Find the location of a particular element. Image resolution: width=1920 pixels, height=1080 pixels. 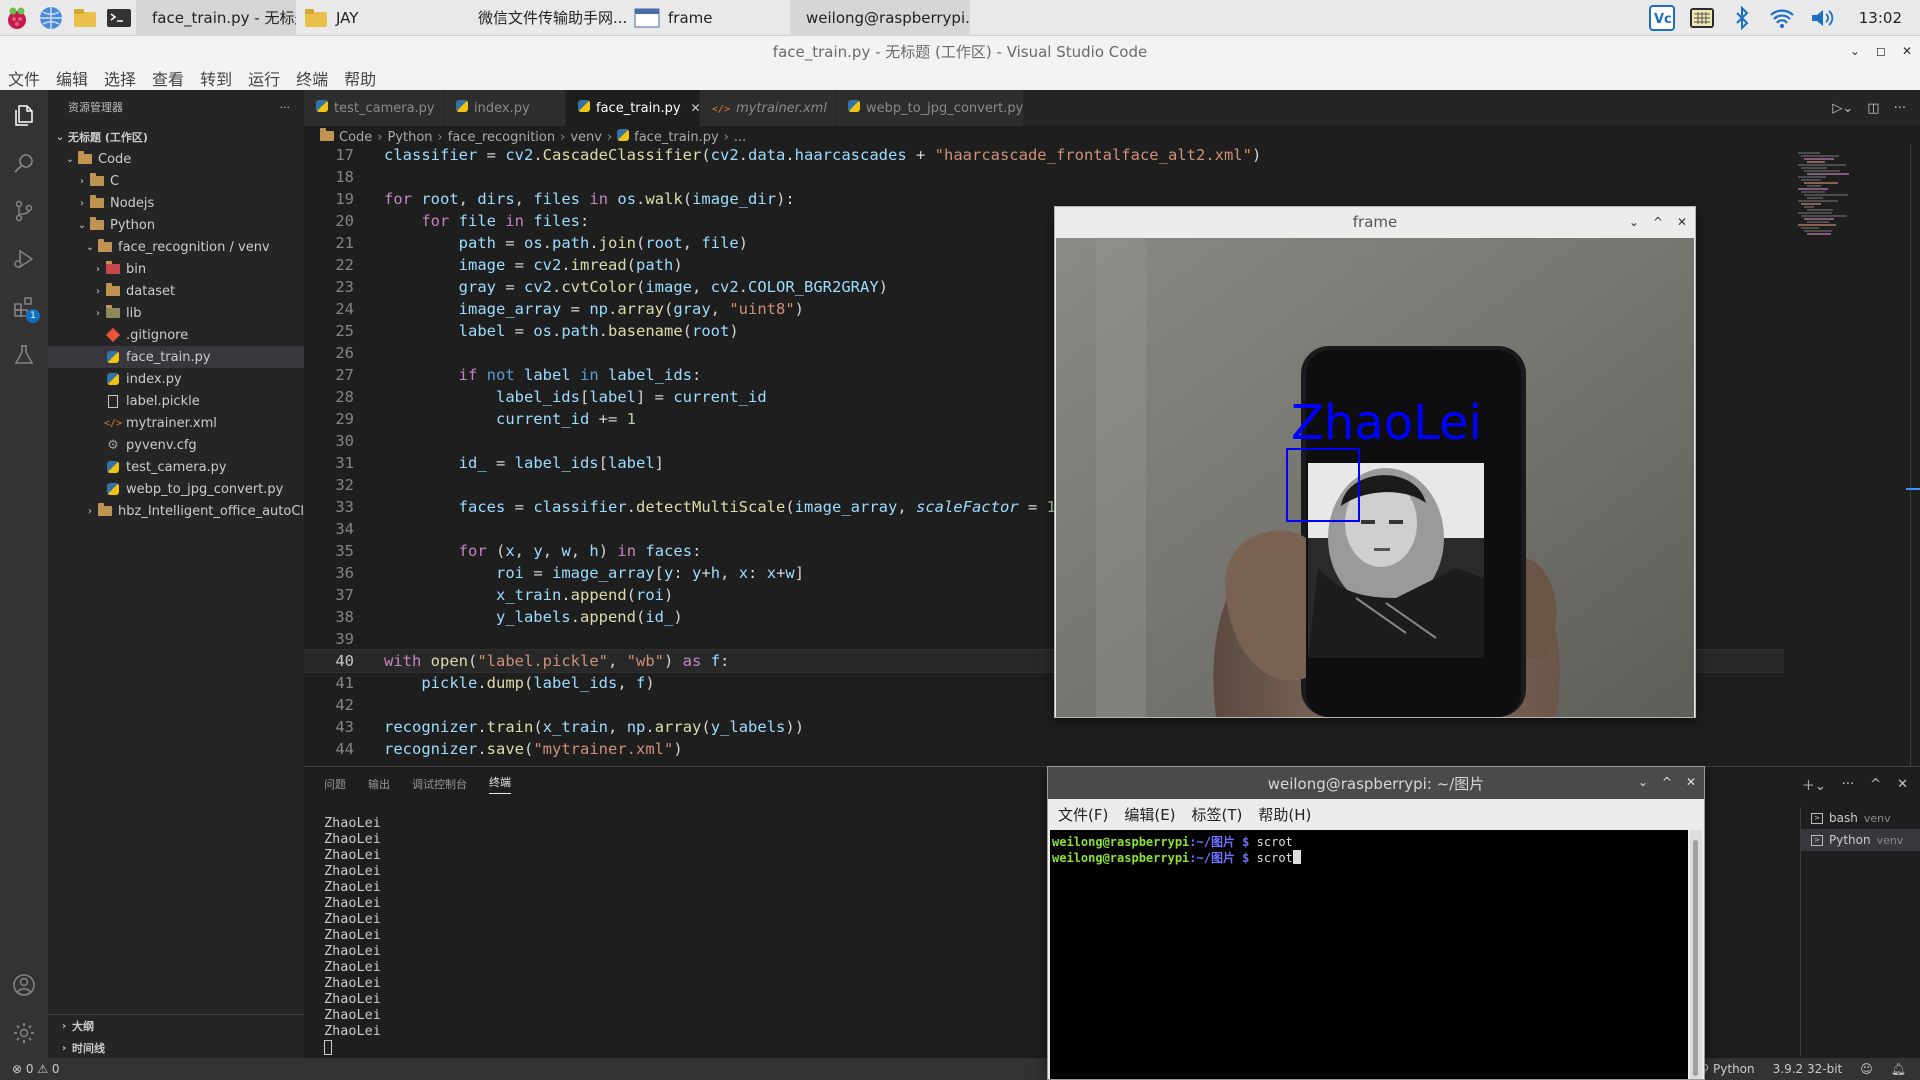

outline-section: › 大纲 is located at coordinates (176, 1026).